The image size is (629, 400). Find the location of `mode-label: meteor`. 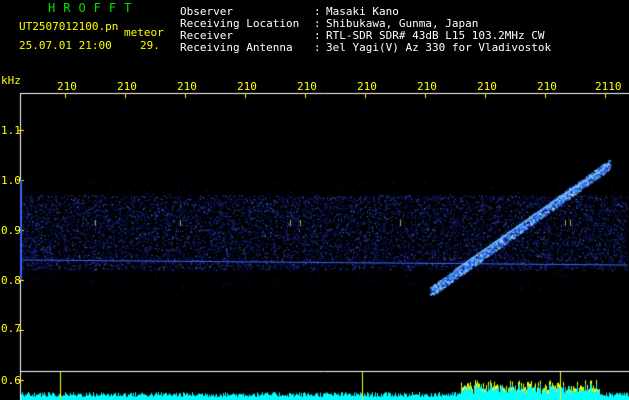

mode-label: meteor is located at coordinates (144, 32).